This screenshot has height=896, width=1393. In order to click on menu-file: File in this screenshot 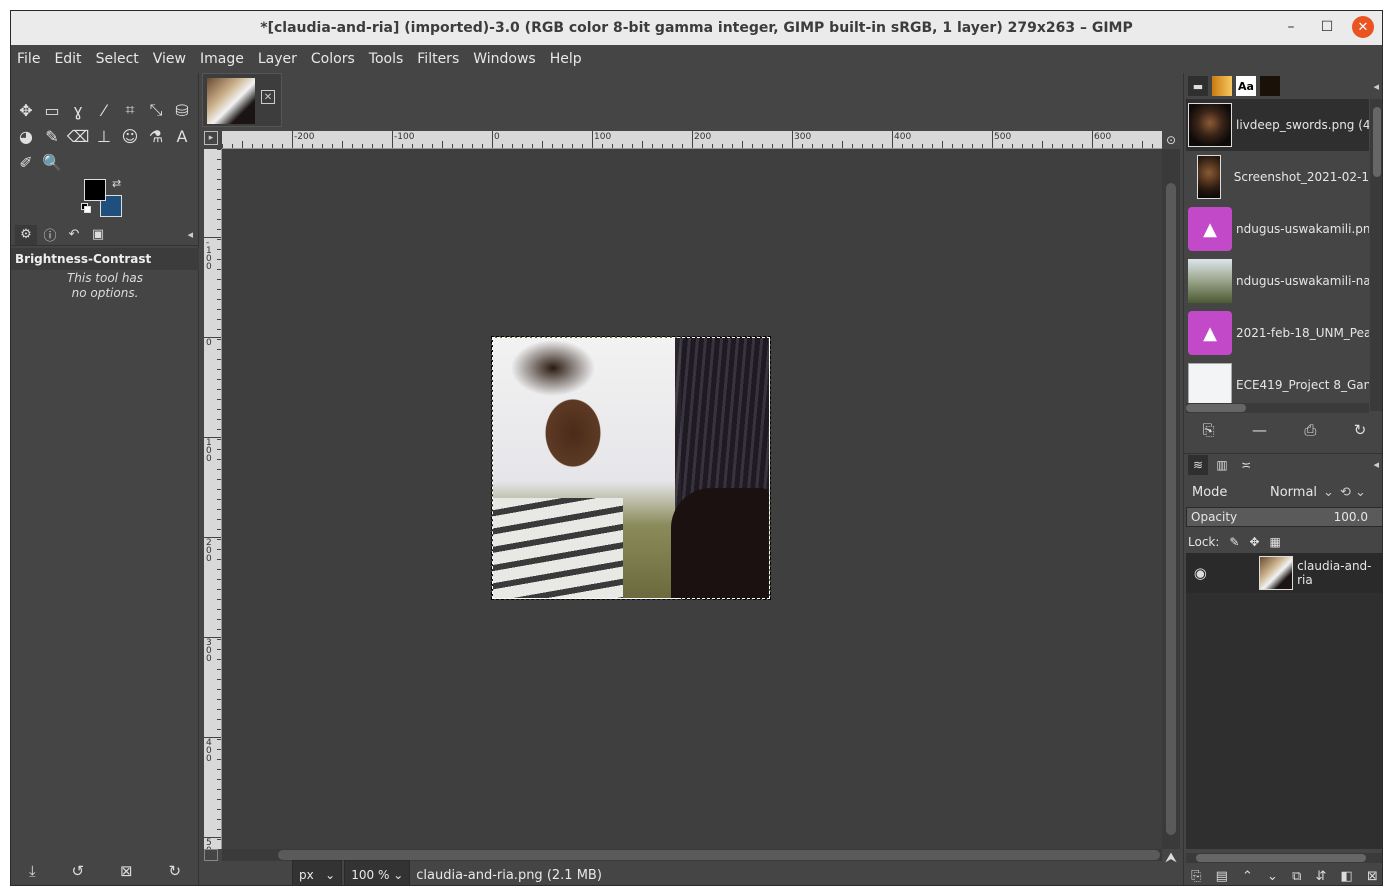, I will do `click(28, 59)`.